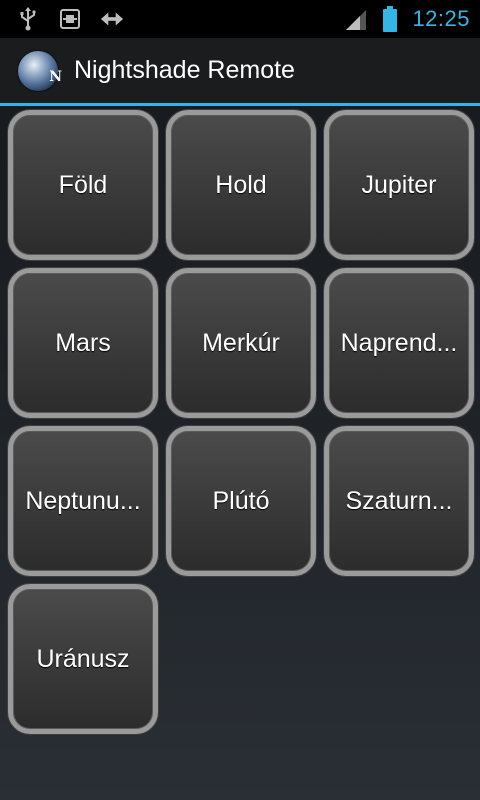  Describe the element at coordinates (70, 19) in the screenshot. I see `debug-icon` at that location.